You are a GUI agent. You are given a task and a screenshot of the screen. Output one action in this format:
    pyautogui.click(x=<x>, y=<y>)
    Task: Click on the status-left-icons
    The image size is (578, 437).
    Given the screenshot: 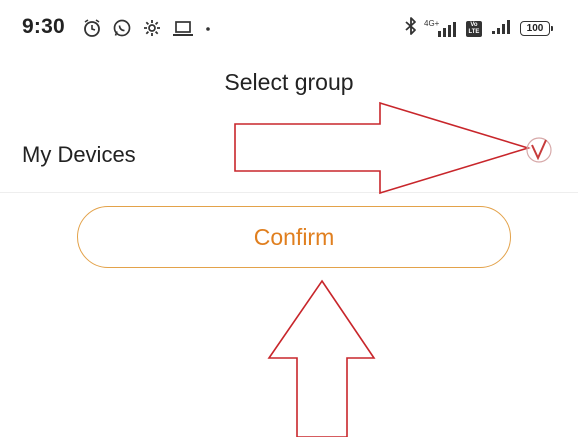 What is the action you would take?
    pyautogui.click(x=147, y=28)
    